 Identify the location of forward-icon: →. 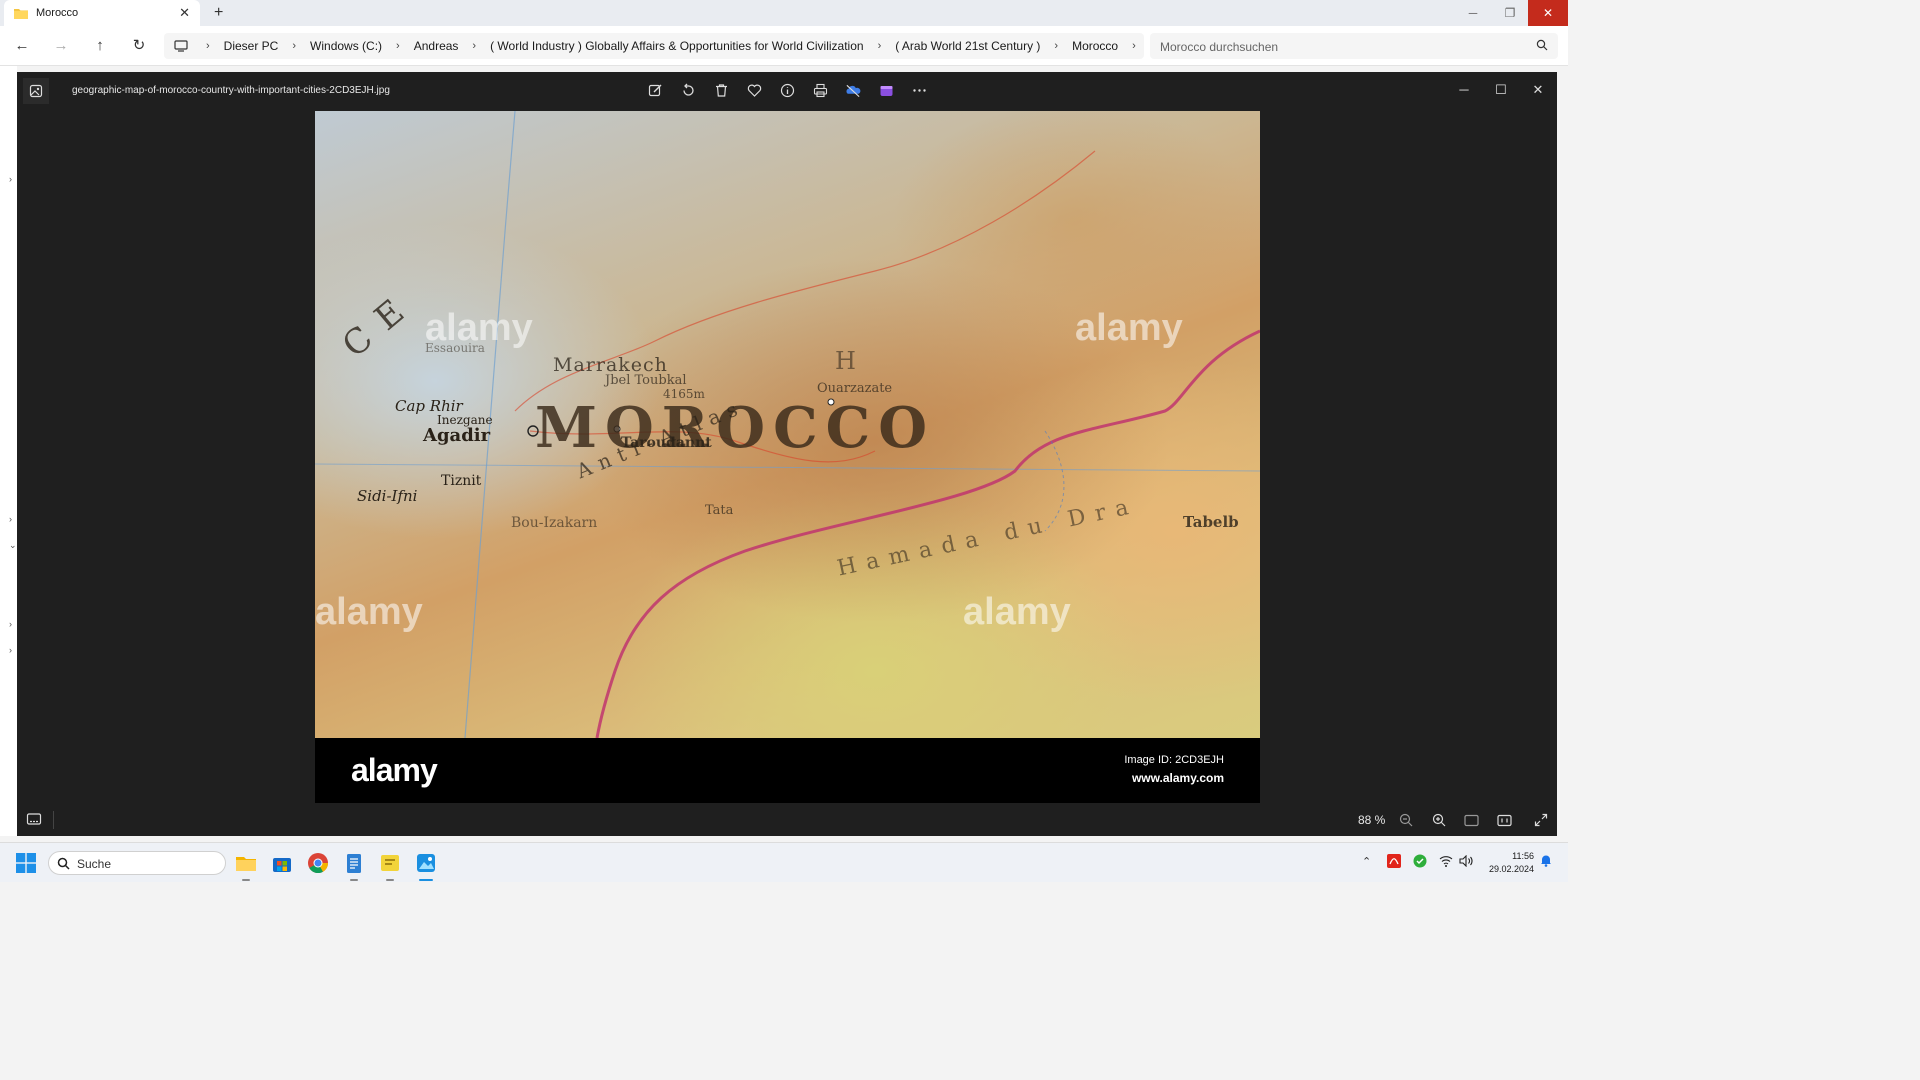
(61, 46).